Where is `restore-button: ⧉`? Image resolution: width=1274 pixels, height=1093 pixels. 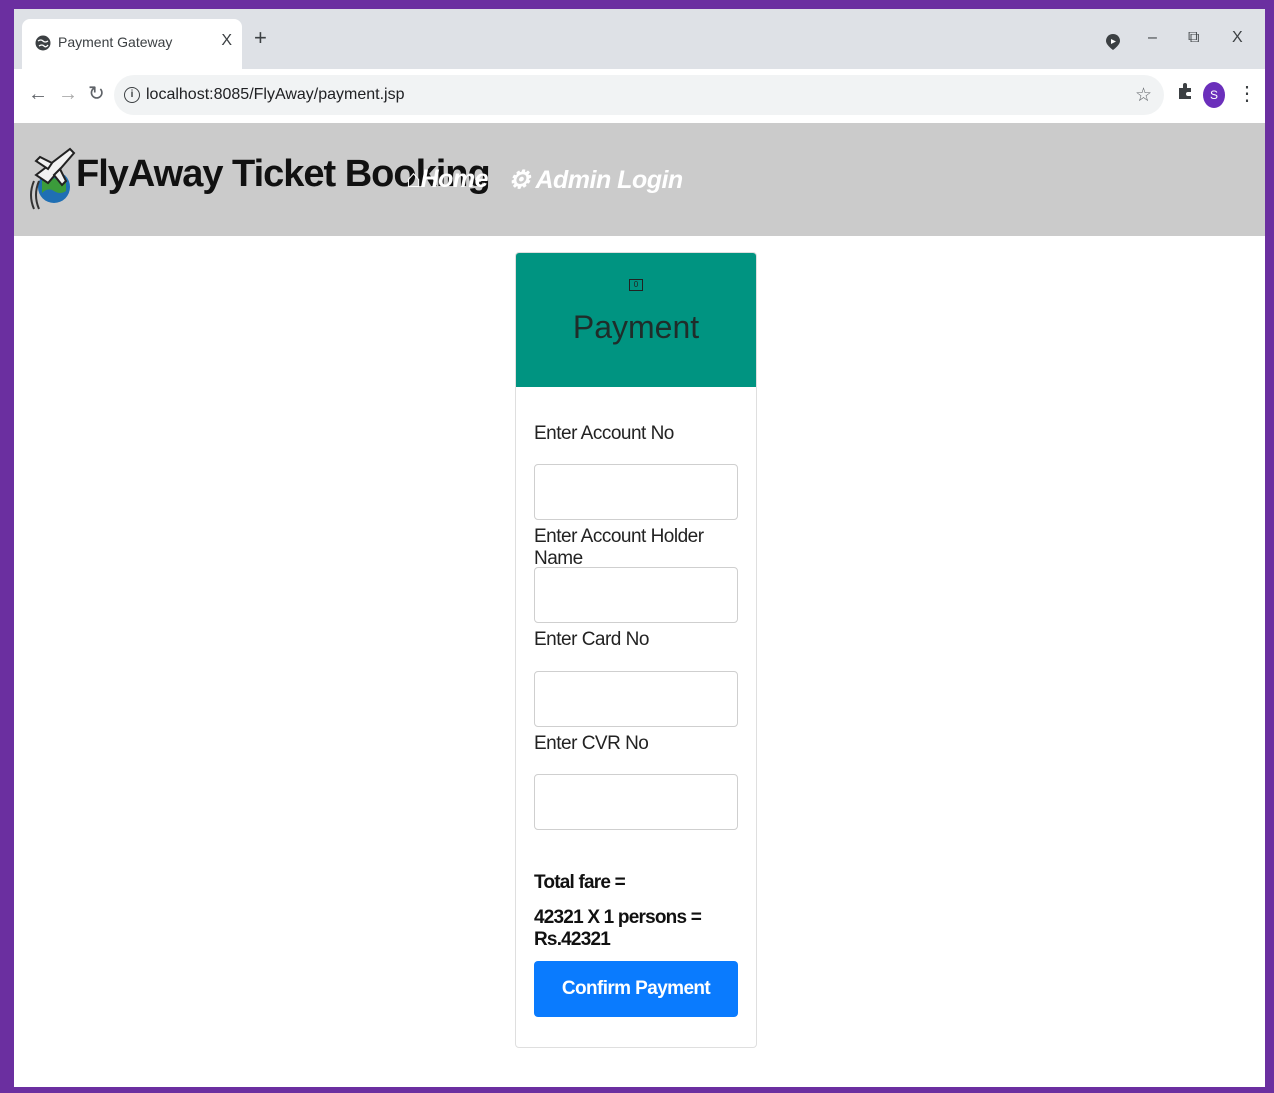 restore-button: ⧉ is located at coordinates (1193, 38).